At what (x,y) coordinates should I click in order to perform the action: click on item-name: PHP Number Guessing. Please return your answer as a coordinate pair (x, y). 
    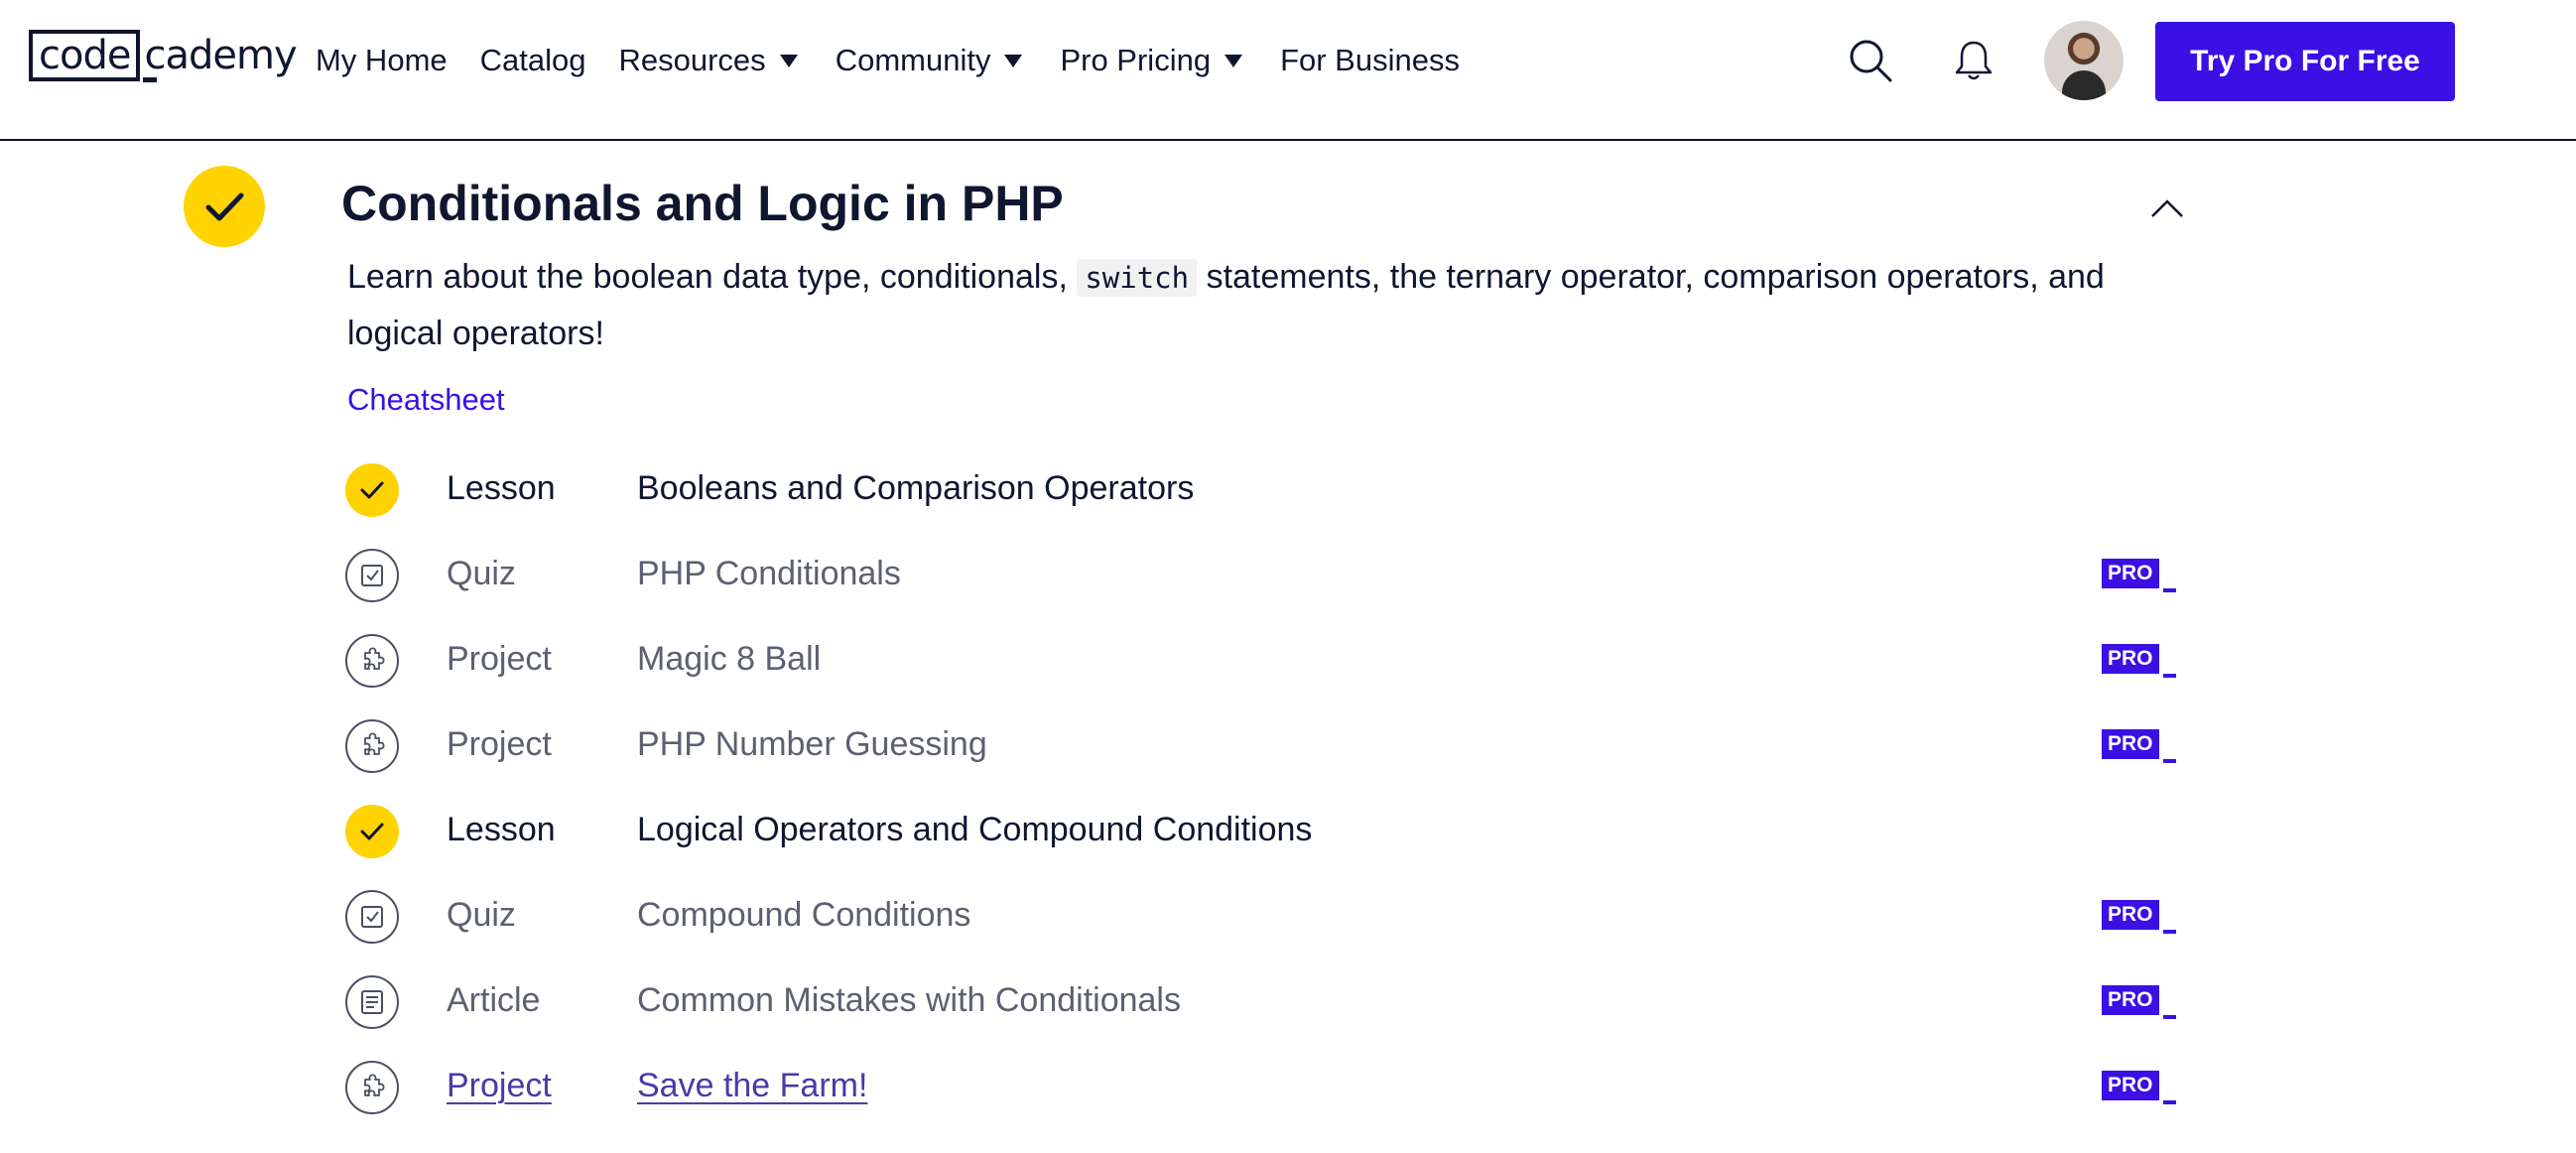
    Looking at the image, I should click on (812, 744).